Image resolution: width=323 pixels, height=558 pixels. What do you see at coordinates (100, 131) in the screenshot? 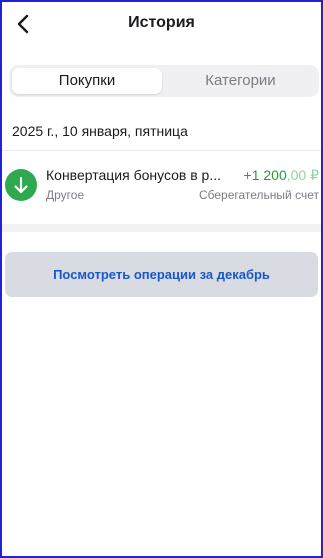
I see `date-heading: 2025 г., 10 января, пятница` at bounding box center [100, 131].